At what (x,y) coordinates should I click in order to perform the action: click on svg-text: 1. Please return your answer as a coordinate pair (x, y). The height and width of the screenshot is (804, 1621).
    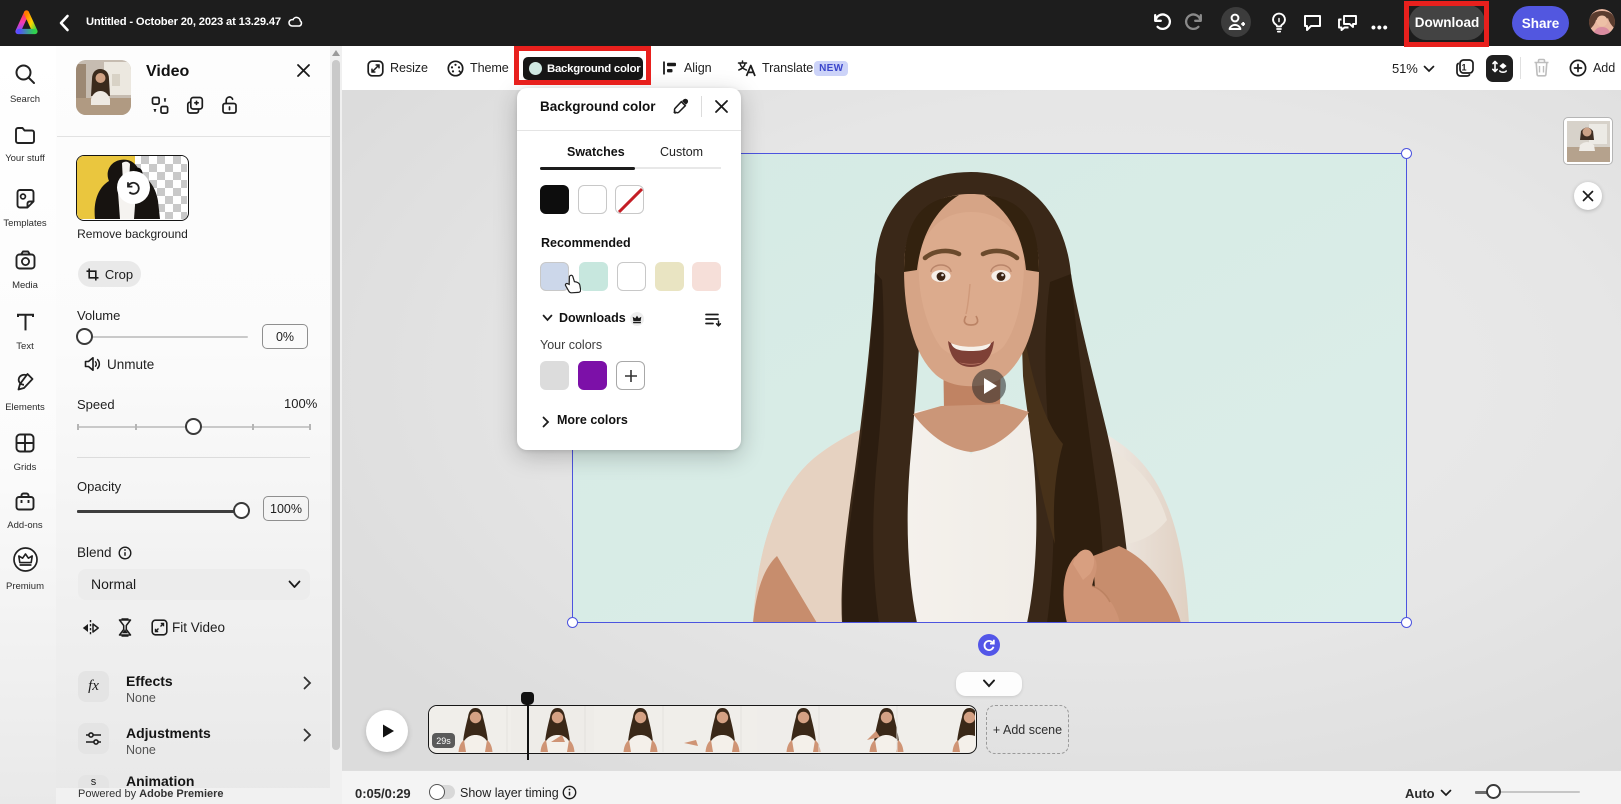
    Looking at the image, I should click on (1463, 67).